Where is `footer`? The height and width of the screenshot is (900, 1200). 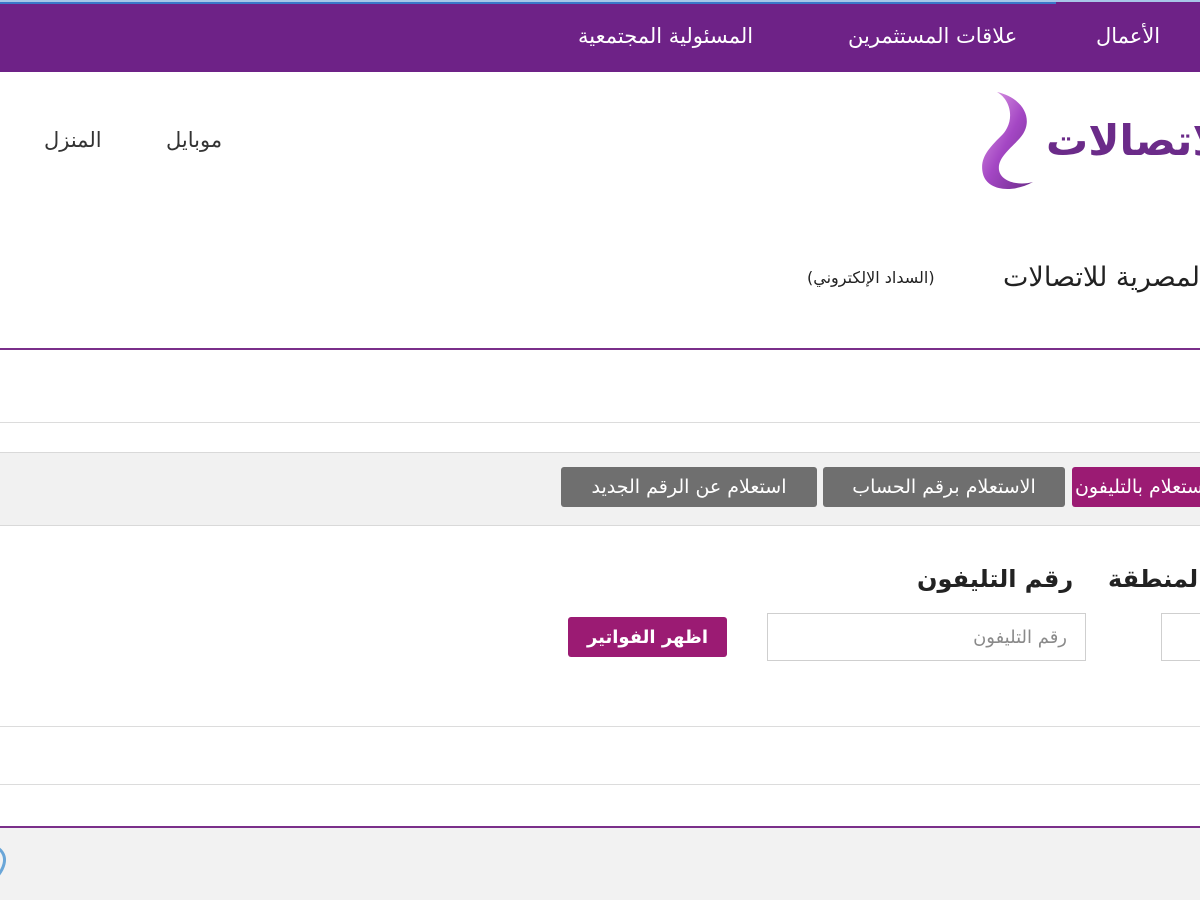
footer is located at coordinates (600, 864).